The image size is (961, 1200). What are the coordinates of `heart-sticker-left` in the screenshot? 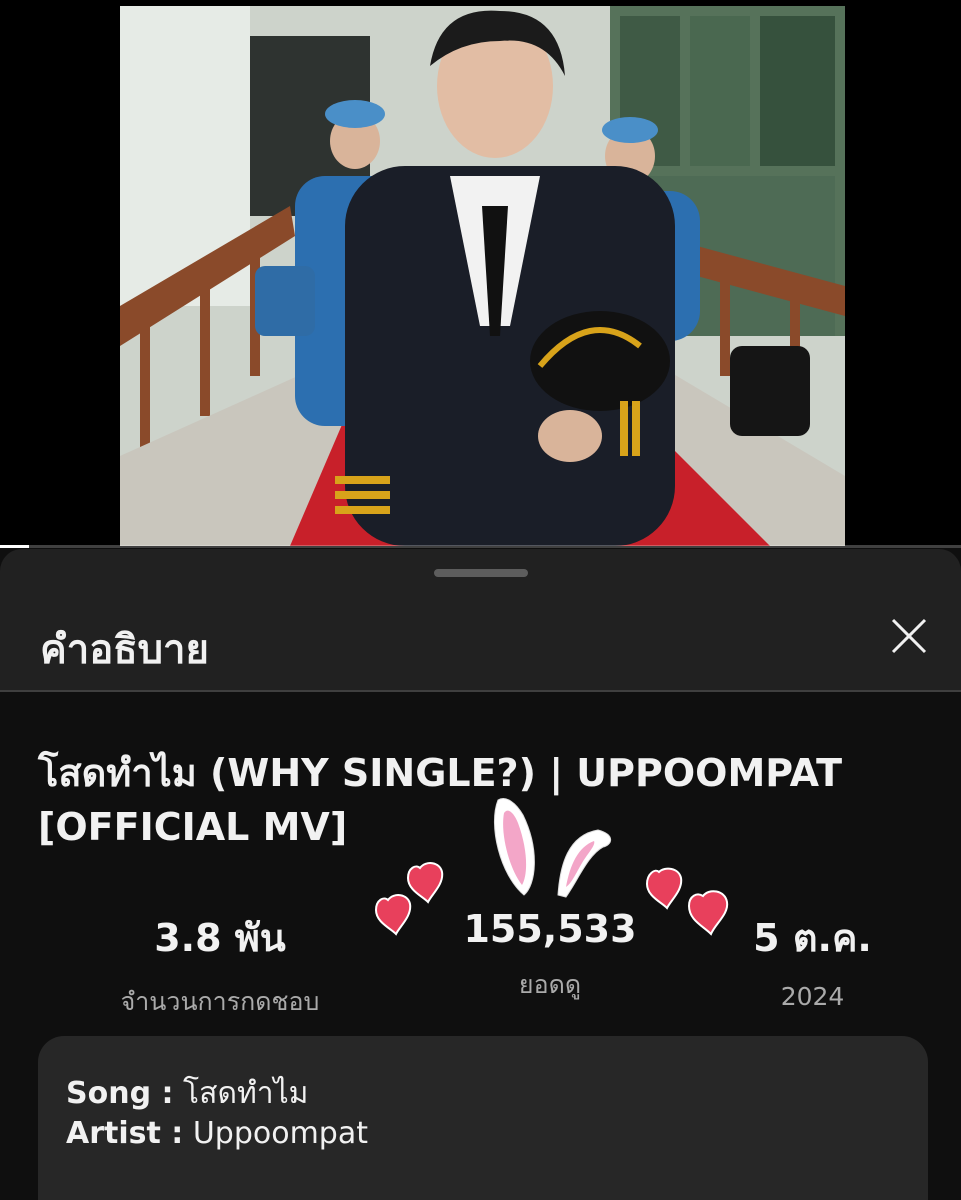 It's located at (415, 902).